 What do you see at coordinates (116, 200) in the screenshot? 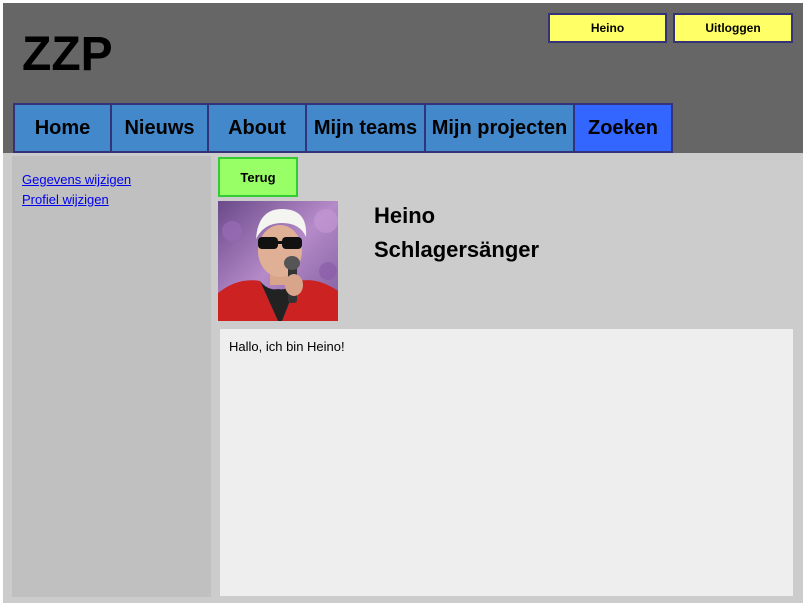
I see `edit-profile-link: Profiel wijzigen` at bounding box center [116, 200].